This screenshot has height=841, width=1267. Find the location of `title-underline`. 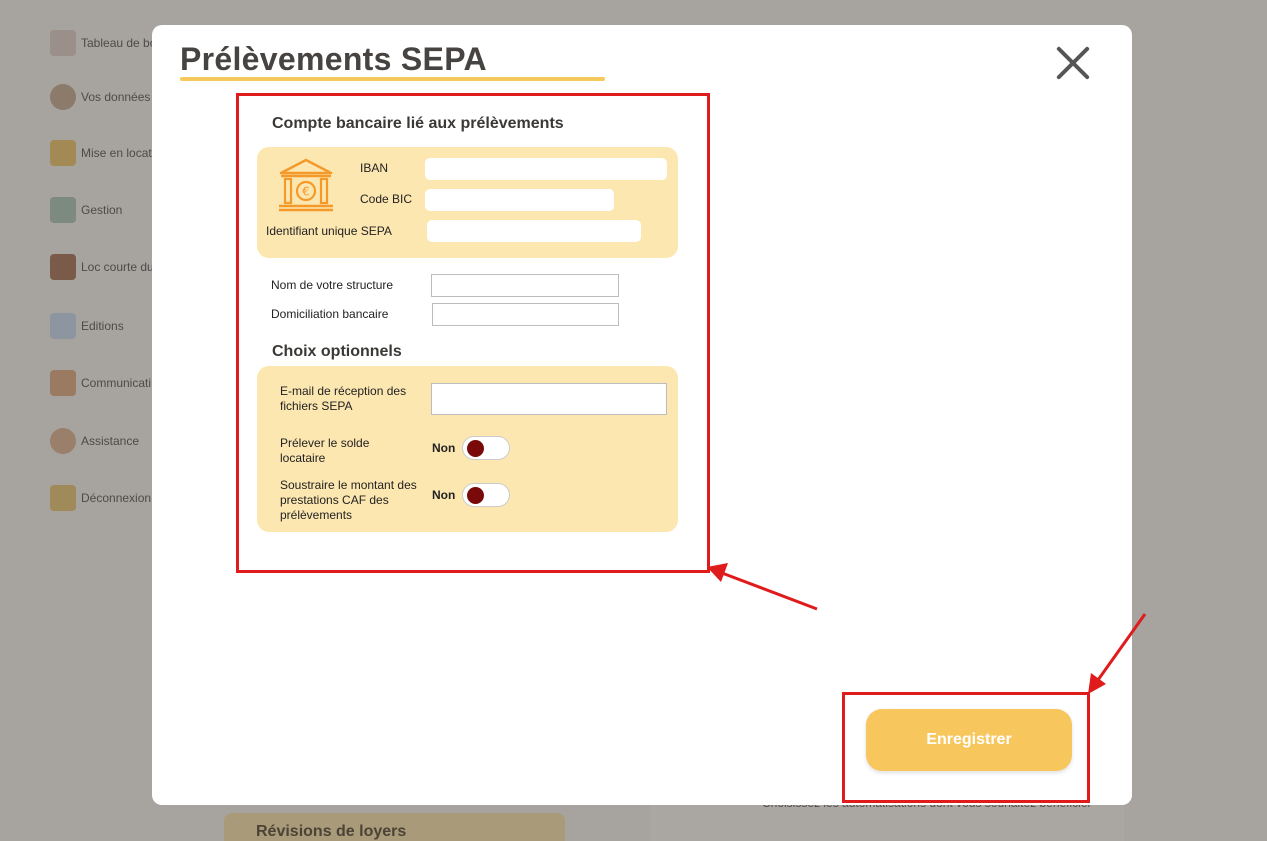

title-underline is located at coordinates (392, 79).